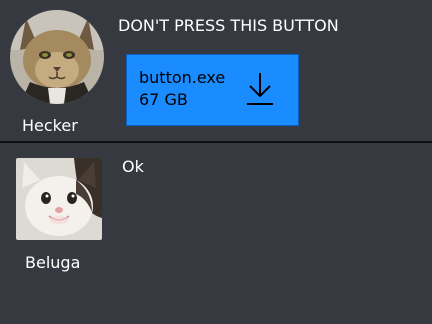 This screenshot has width=432, height=324. Describe the element at coordinates (133, 166) in the screenshot. I see `message-text: Ok` at that location.